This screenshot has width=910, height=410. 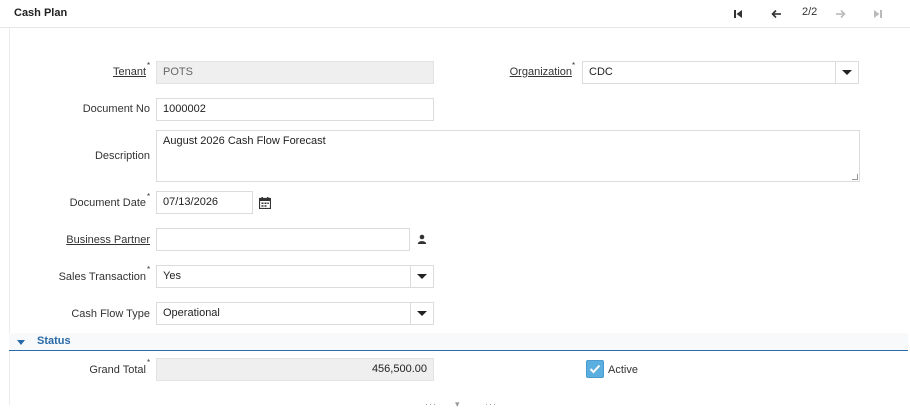 I want to click on collapse-icon, so click(x=21, y=342).